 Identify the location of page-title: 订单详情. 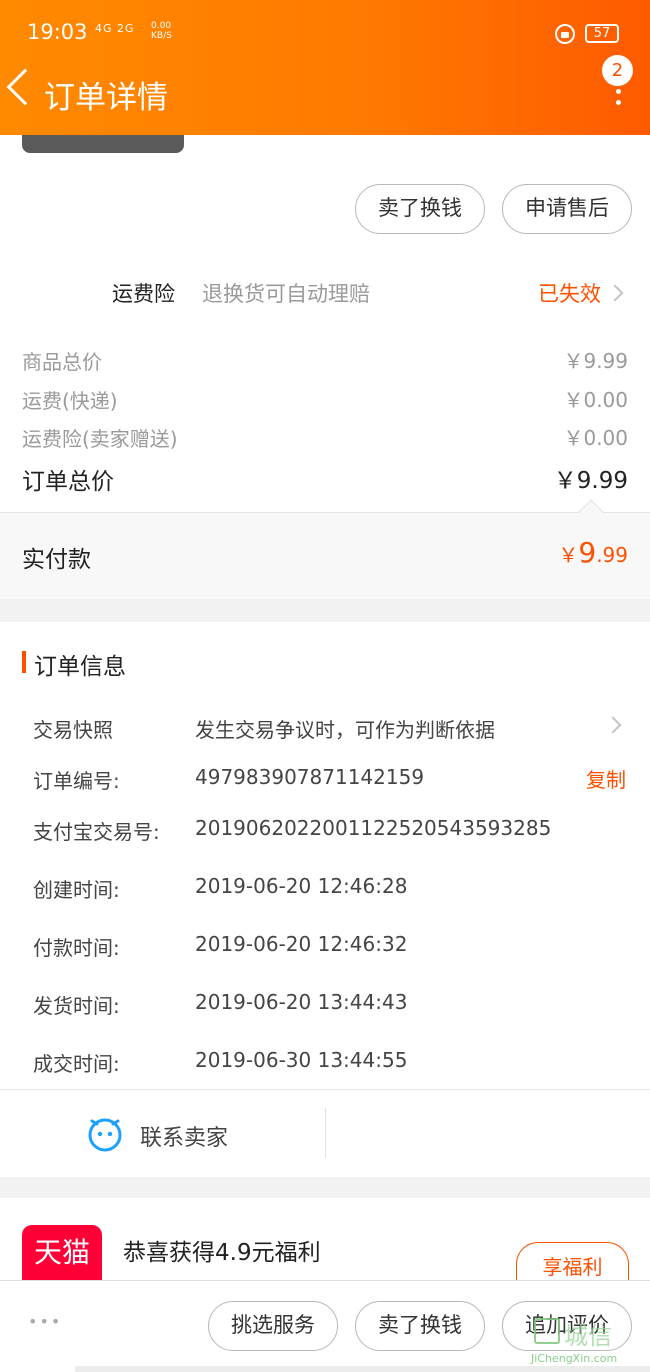
(106, 98).